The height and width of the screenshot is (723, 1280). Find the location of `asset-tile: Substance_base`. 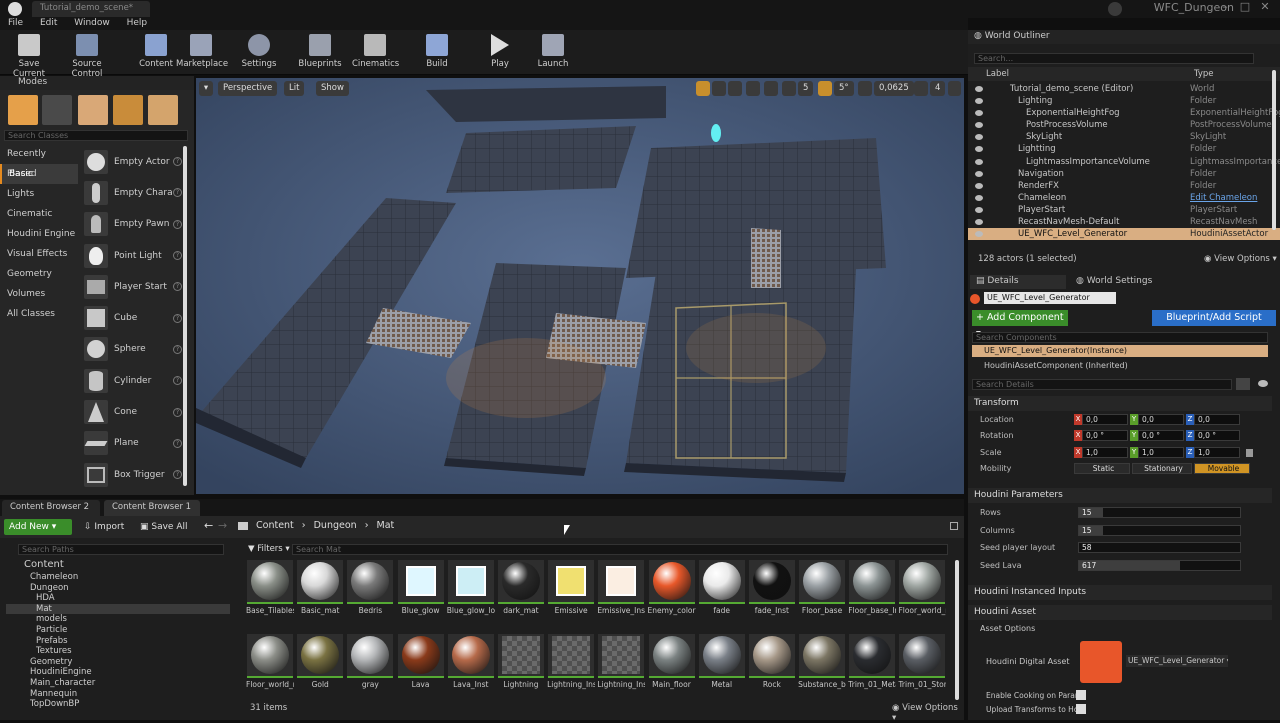

asset-tile: Substance_base is located at coordinates (822, 670).